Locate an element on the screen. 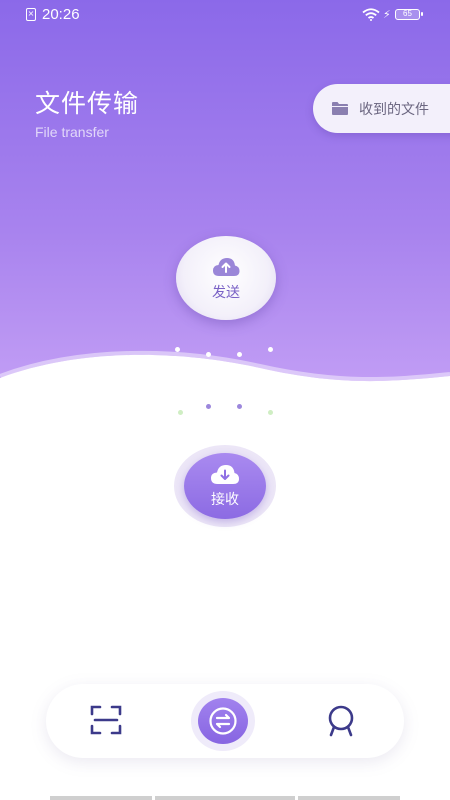 The height and width of the screenshot is (800, 450). status-time: 20:26 is located at coordinates (61, 14).